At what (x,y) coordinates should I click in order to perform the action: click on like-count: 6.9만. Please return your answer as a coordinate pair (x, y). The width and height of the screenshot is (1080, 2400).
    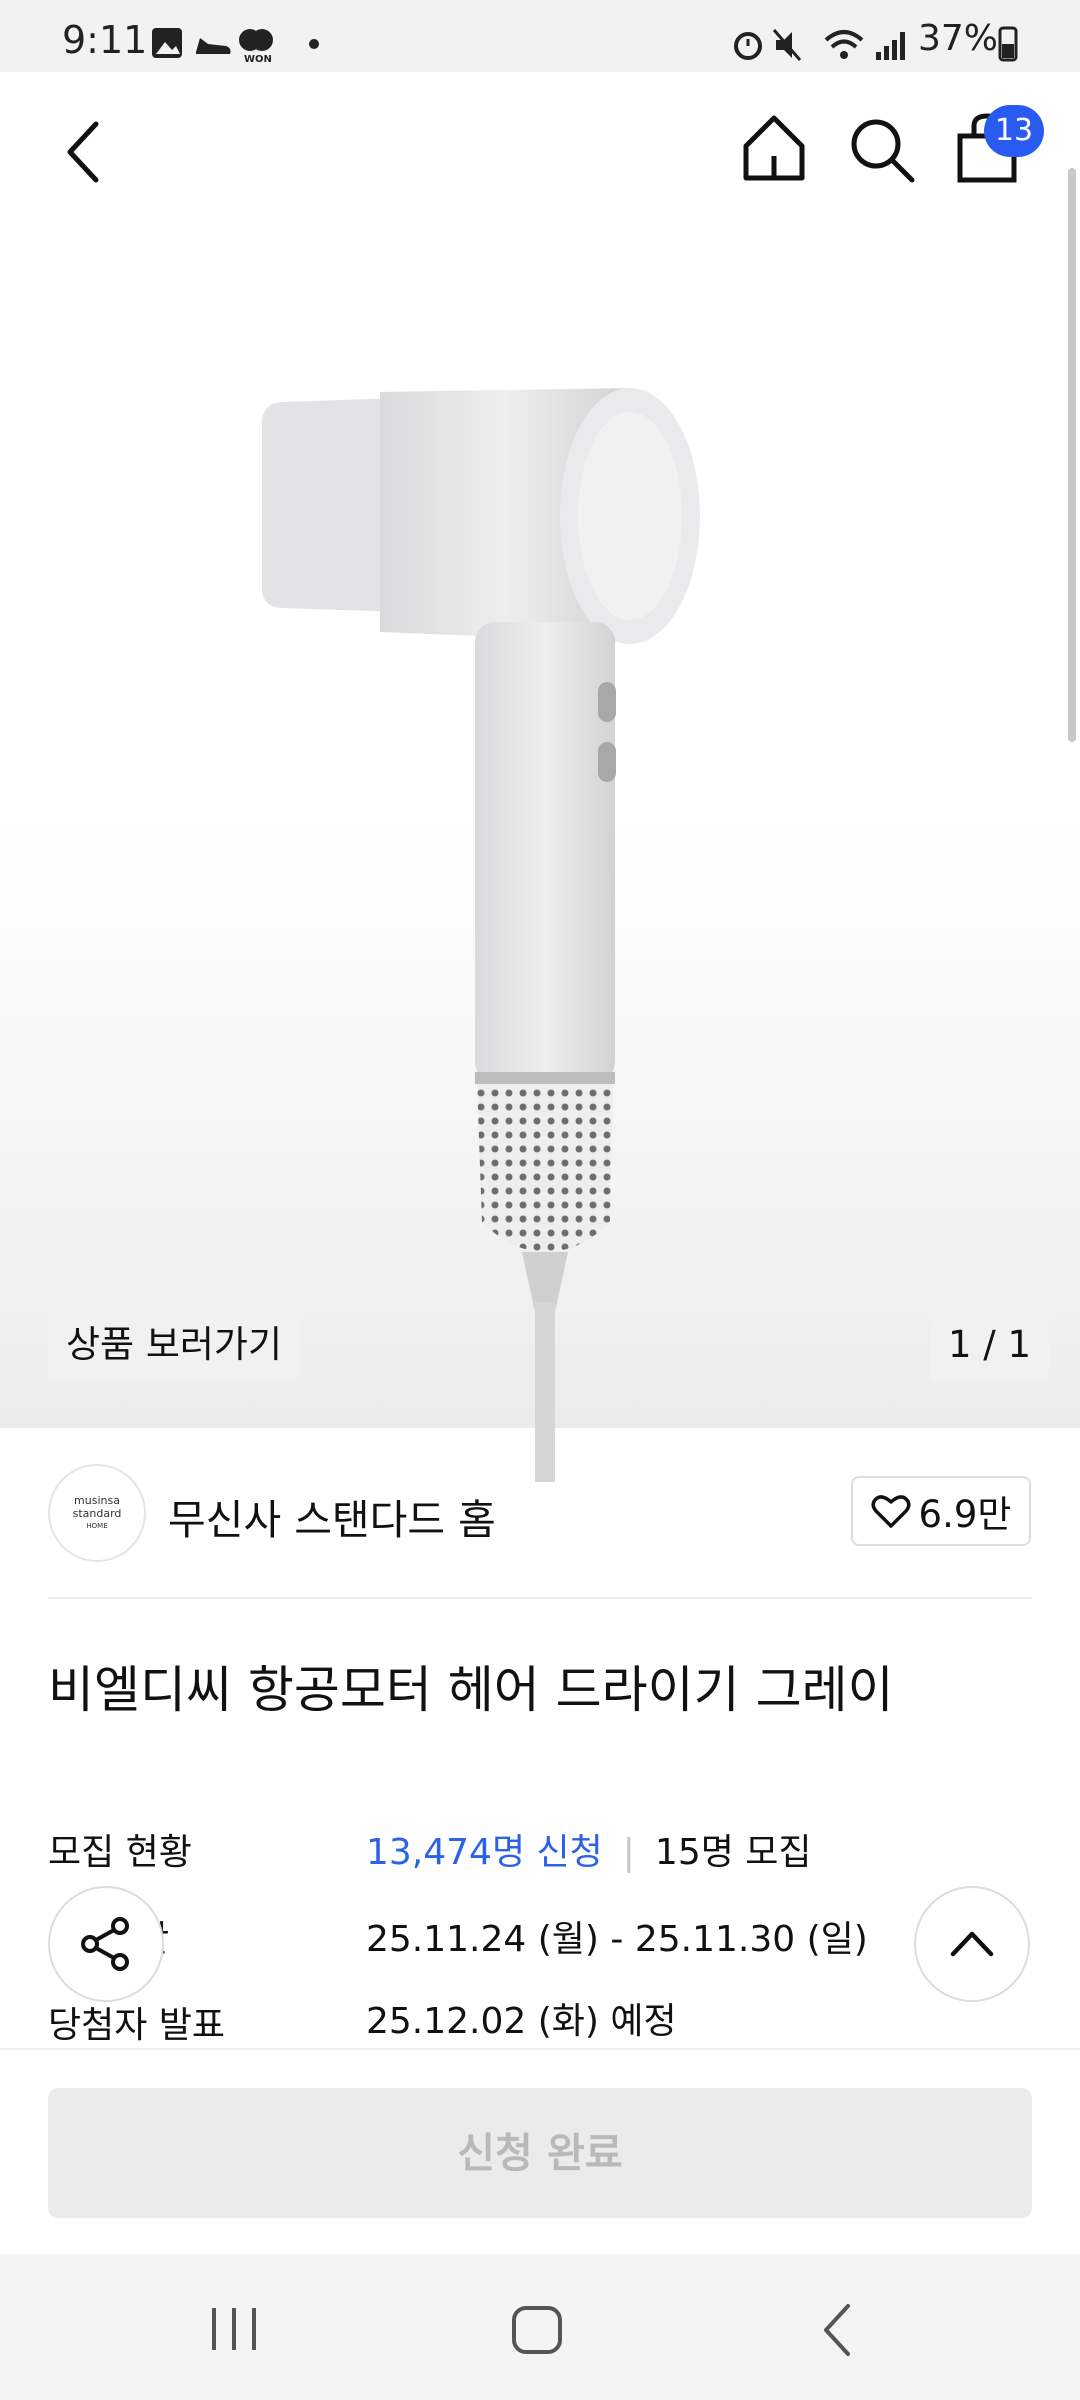
    Looking at the image, I should click on (965, 1514).